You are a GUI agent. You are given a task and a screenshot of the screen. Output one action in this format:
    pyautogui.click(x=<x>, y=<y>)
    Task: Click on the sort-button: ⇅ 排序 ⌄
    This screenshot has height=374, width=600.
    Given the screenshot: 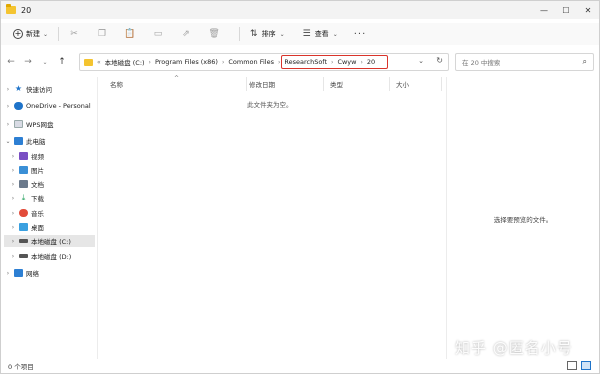 What is the action you would take?
    pyautogui.click(x=267, y=34)
    